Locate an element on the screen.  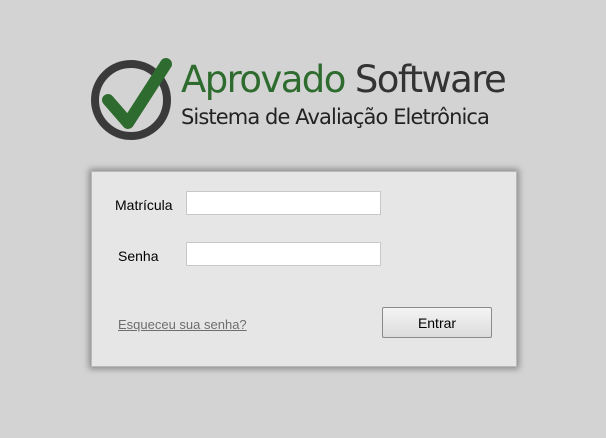
matricula-label: Matrícula is located at coordinates (144, 205).